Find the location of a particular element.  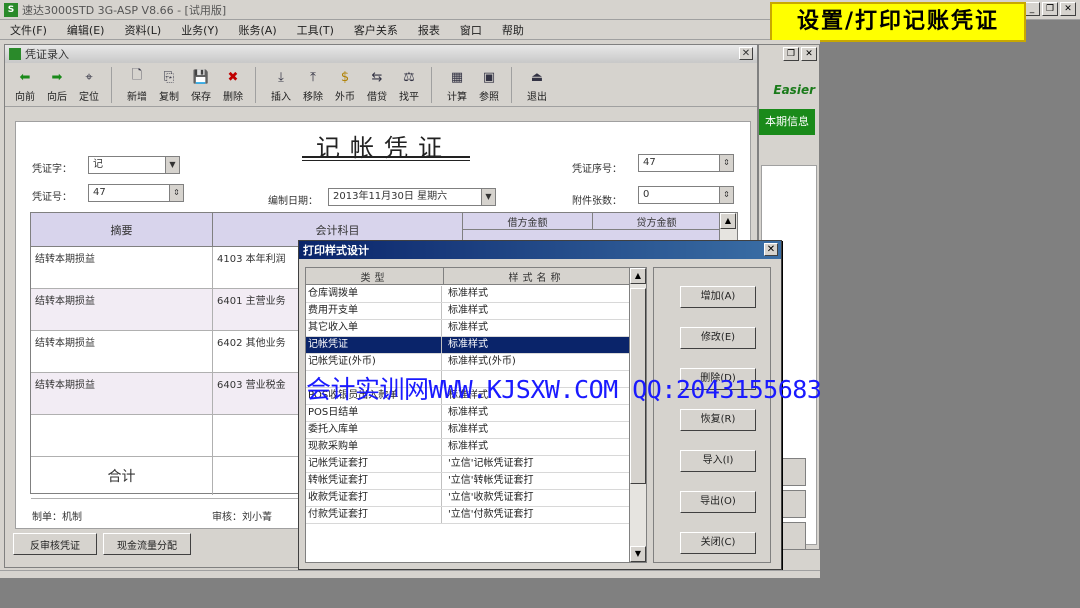

menu-item: 报表 is located at coordinates (429, 30).